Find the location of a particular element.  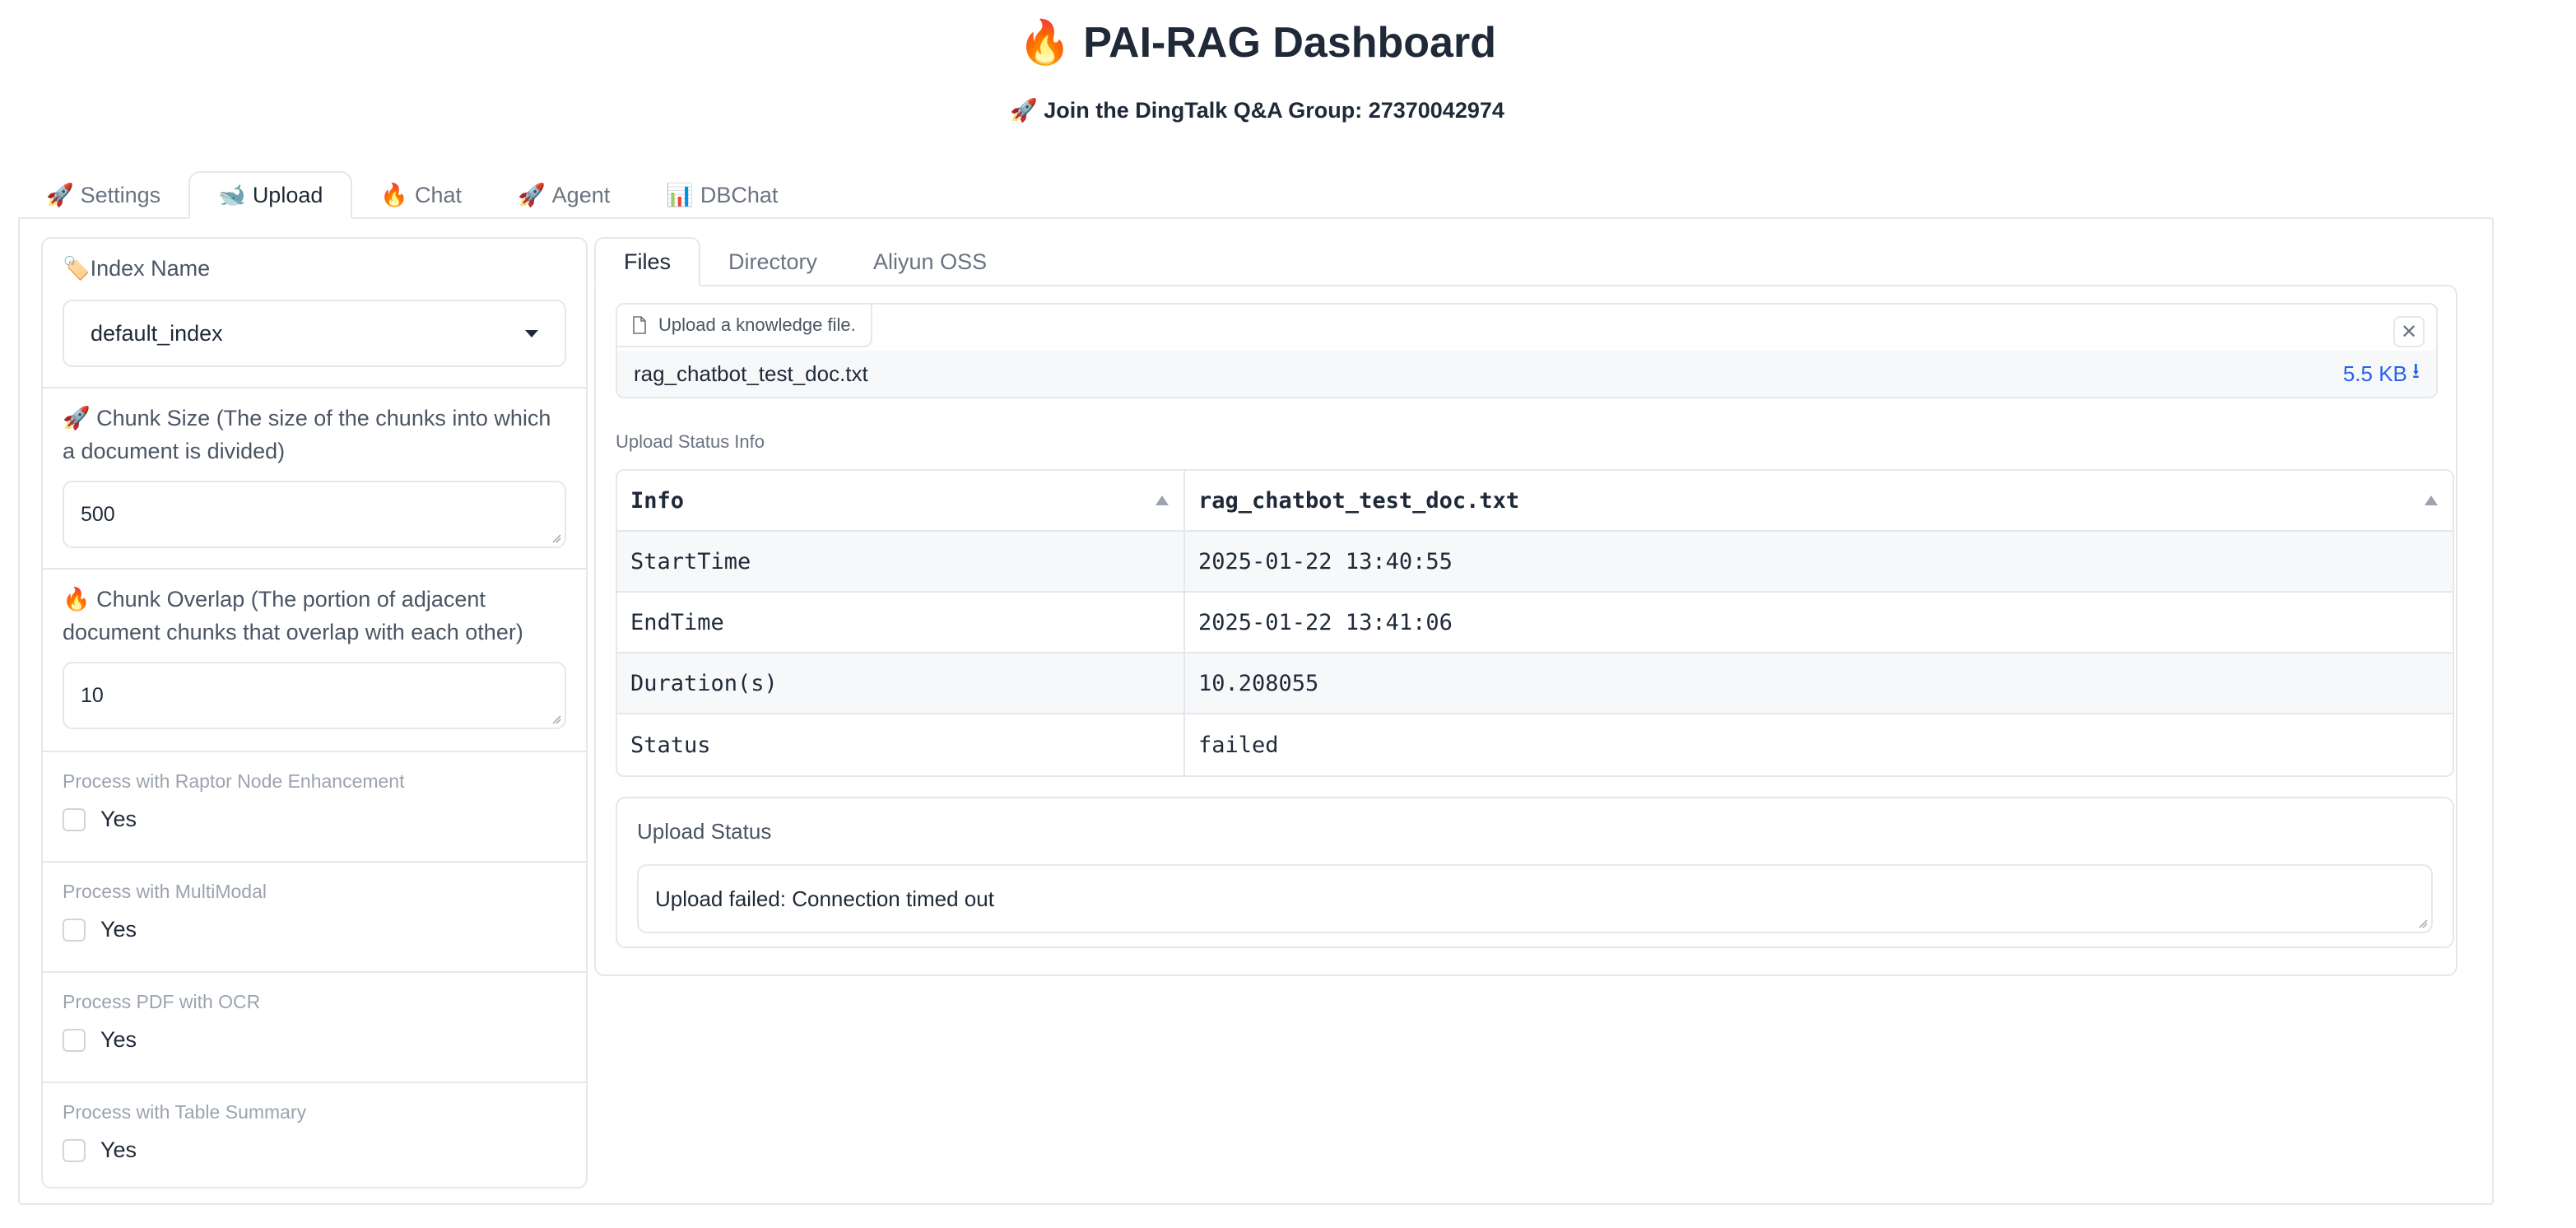

chevron-down-icon is located at coordinates (531, 333).